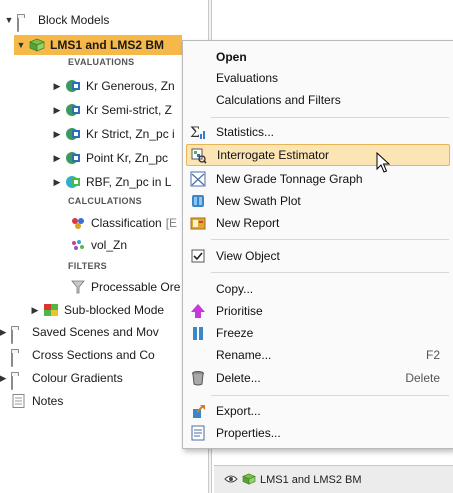 Image resolution: width=453 pixels, height=493 pixels. What do you see at coordinates (318, 201) in the screenshot?
I see `menu-item-swath-plot: New Swath Plot` at bounding box center [318, 201].